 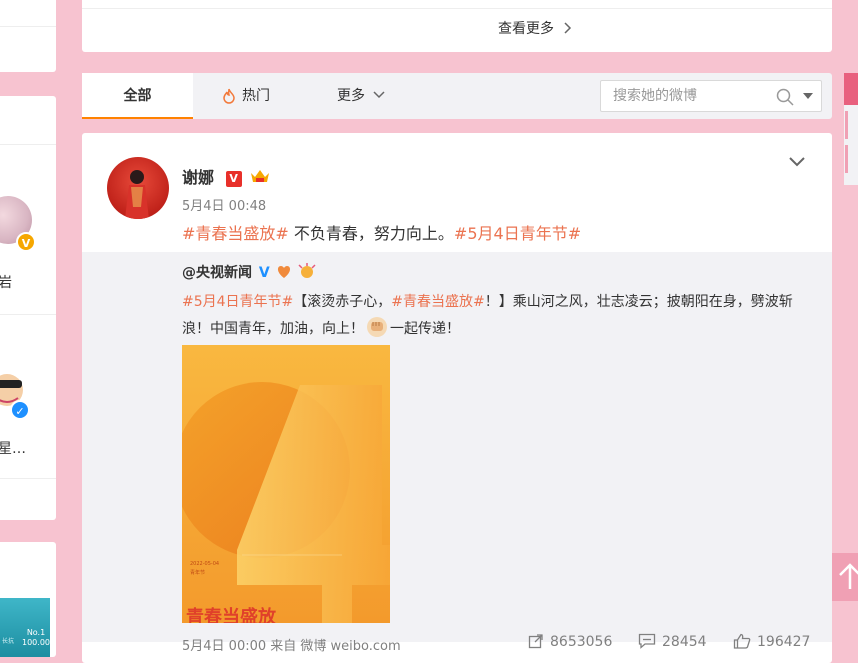 I want to click on see-more-link: 查看更多, so click(x=535, y=28).